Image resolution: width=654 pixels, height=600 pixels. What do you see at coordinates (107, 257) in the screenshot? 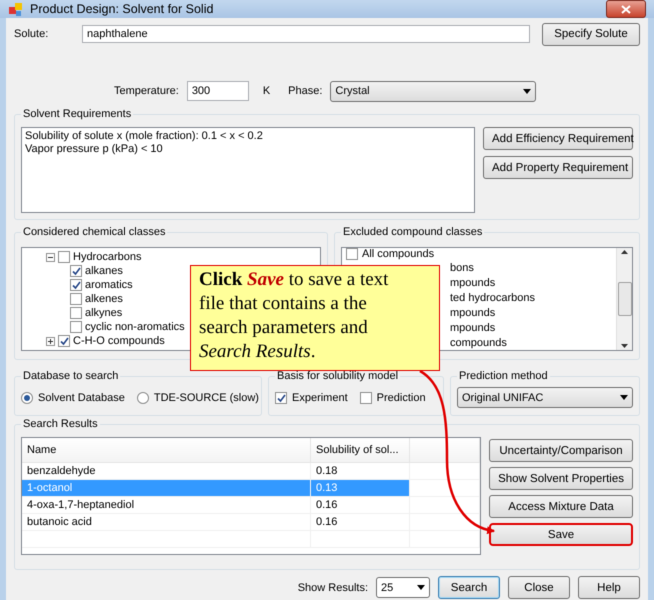
I see `tree-item: Hydrocarbons` at bounding box center [107, 257].